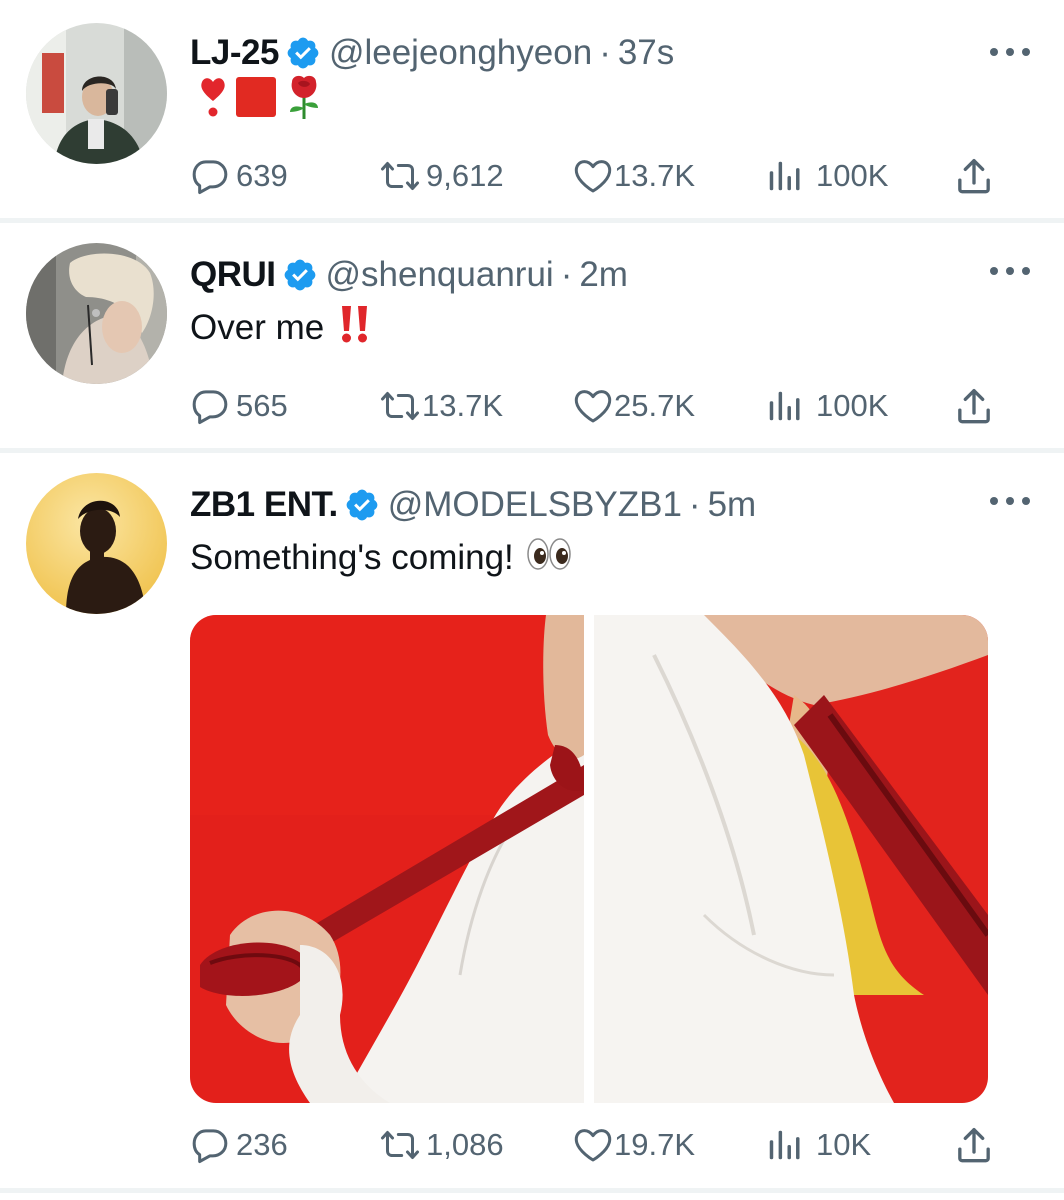 The width and height of the screenshot is (1064, 1200). Describe the element at coordinates (355, 328) in the screenshot. I see `double-exclamation-icon` at that location.